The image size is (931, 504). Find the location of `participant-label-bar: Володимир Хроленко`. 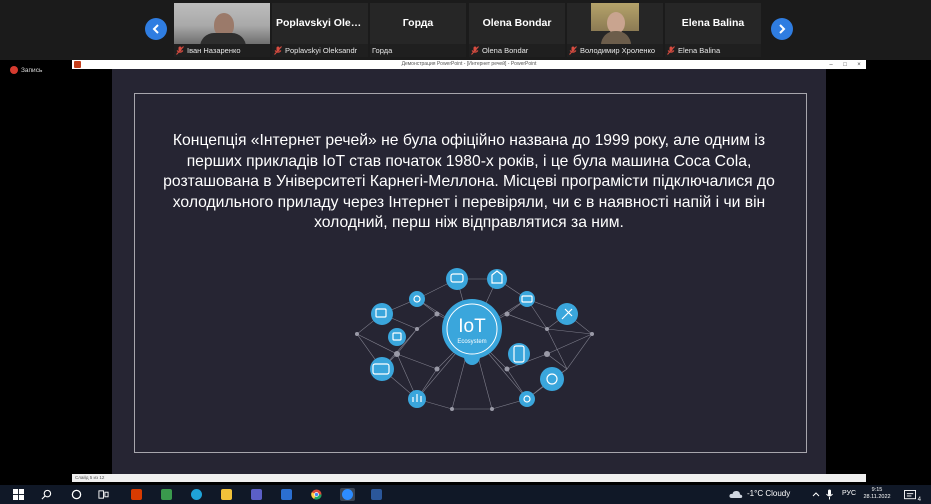

participant-label-bar: Володимир Хроленко is located at coordinates (615, 50).